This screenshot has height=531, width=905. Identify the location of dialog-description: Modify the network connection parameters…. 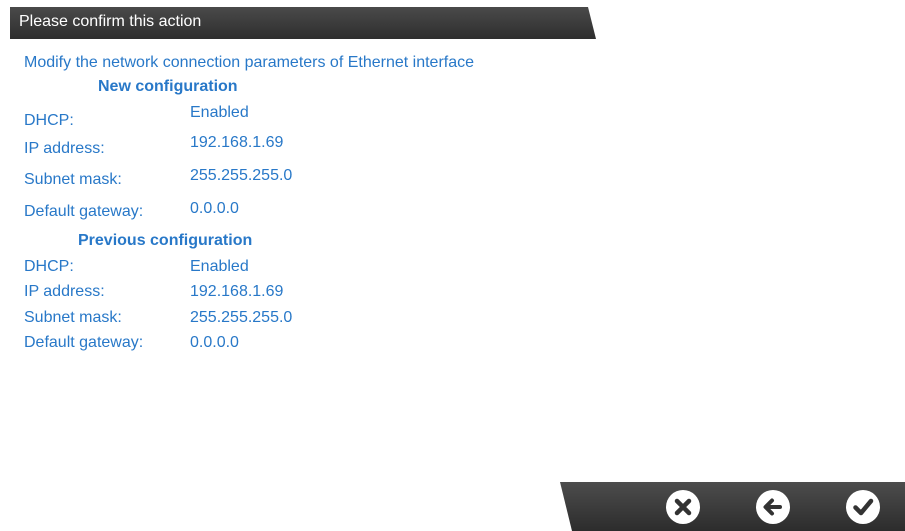
(249, 62).